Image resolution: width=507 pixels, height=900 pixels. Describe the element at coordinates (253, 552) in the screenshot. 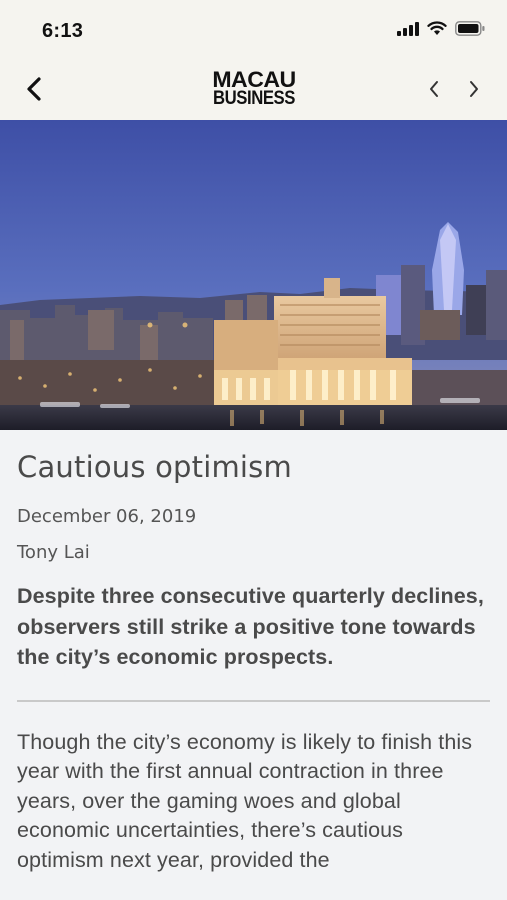

I see `article-author: Tony Lai` at that location.